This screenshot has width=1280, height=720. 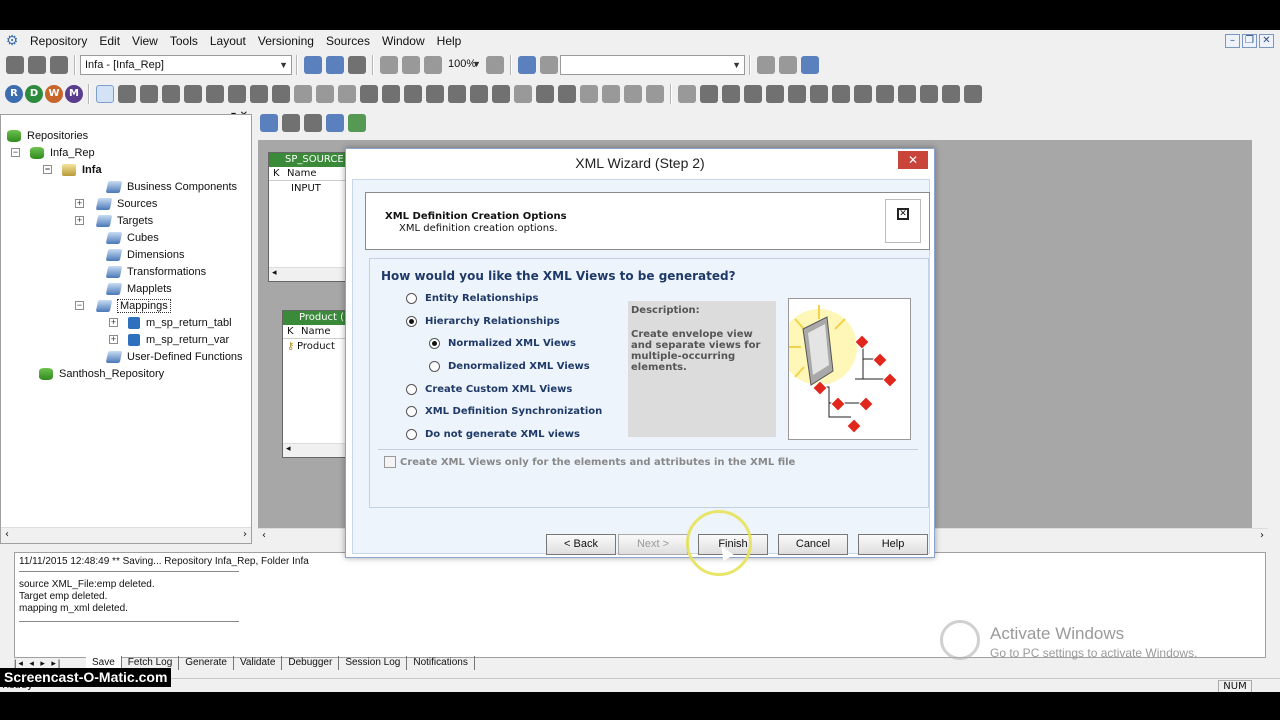 What do you see at coordinates (411, 298) in the screenshot?
I see `radio-entity-relationships` at bounding box center [411, 298].